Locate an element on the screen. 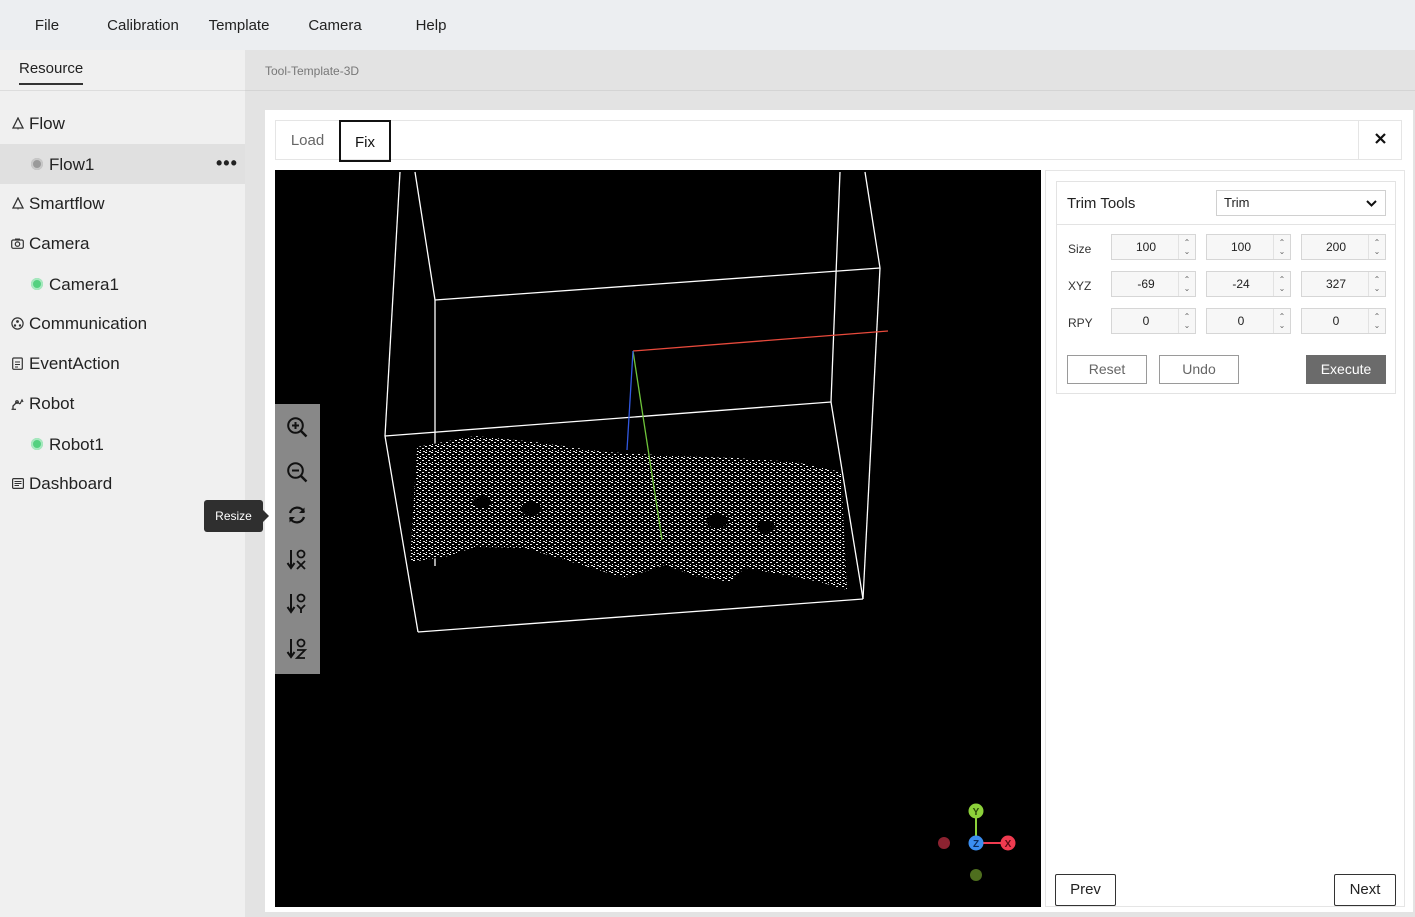 The height and width of the screenshot is (917, 1415). reset-button: Reset is located at coordinates (1107, 369).